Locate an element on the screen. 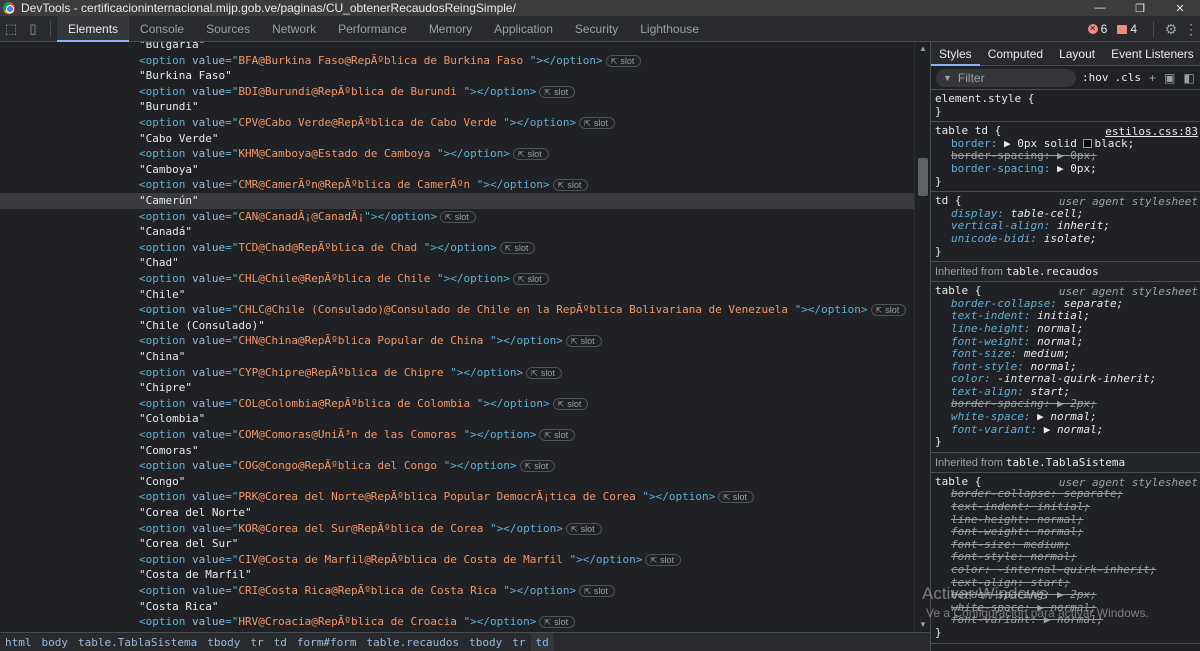 Image resolution: width=1200 pixels, height=651 pixels. tab-security: Security is located at coordinates (596, 29).